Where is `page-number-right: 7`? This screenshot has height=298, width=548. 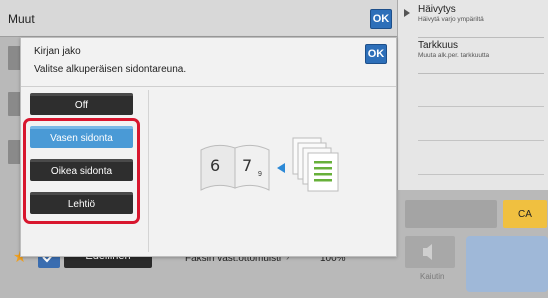 page-number-right: 7 is located at coordinates (247, 165).